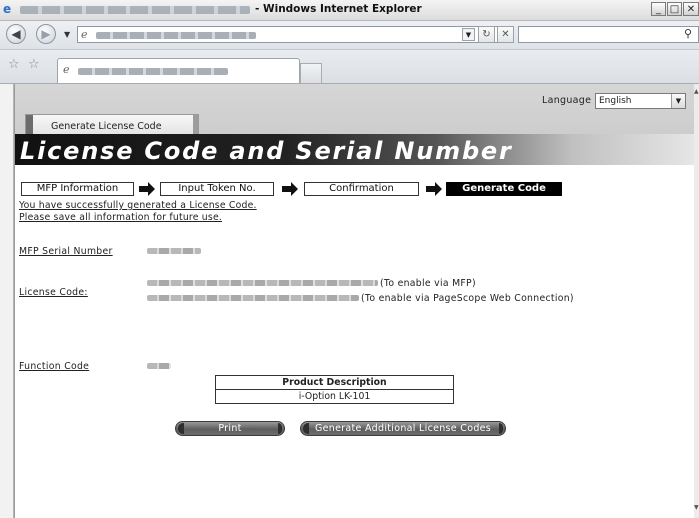 This screenshot has height=518, width=699. Describe the element at coordinates (696, 507) in the screenshot. I see `scroll-down-icon: ▼` at that location.